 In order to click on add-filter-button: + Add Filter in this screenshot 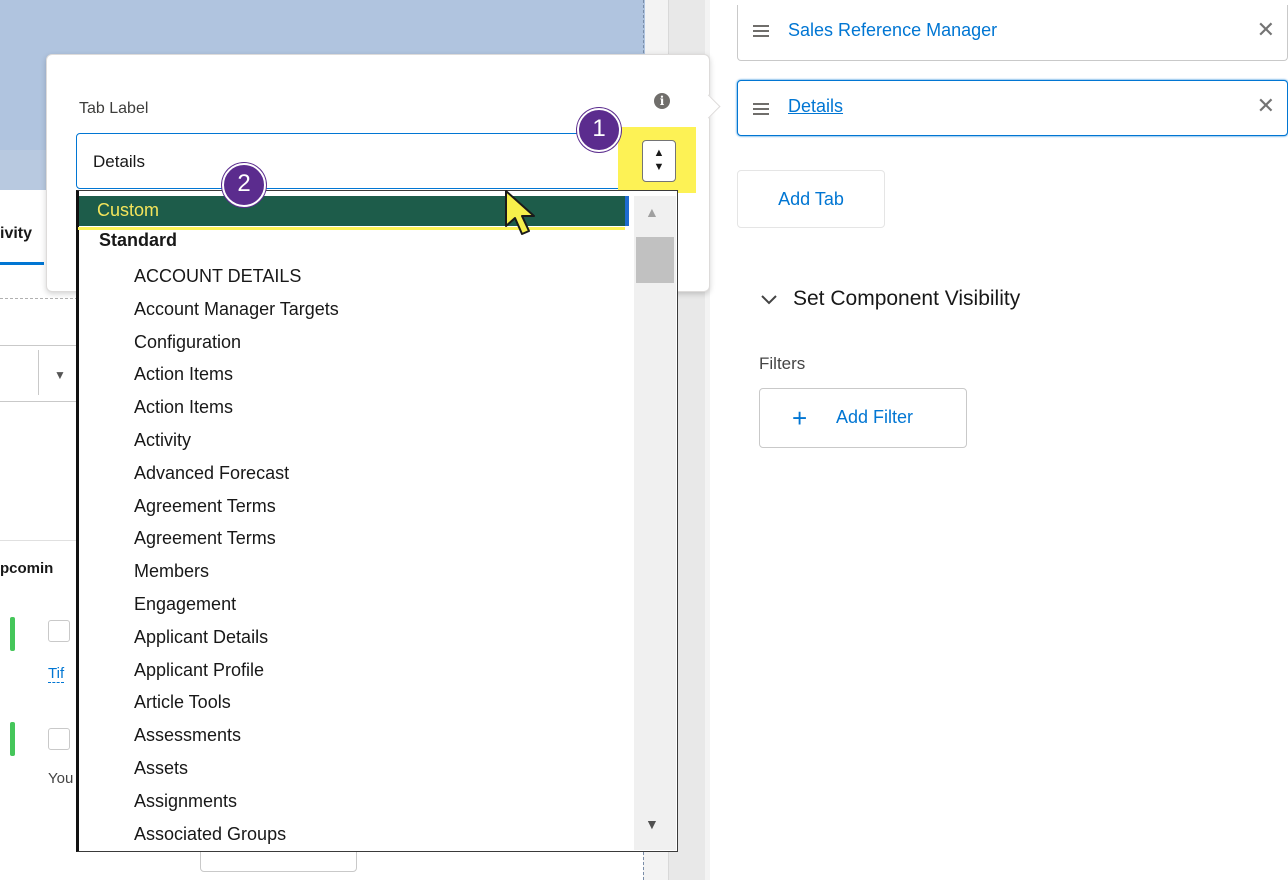, I will do `click(863, 418)`.